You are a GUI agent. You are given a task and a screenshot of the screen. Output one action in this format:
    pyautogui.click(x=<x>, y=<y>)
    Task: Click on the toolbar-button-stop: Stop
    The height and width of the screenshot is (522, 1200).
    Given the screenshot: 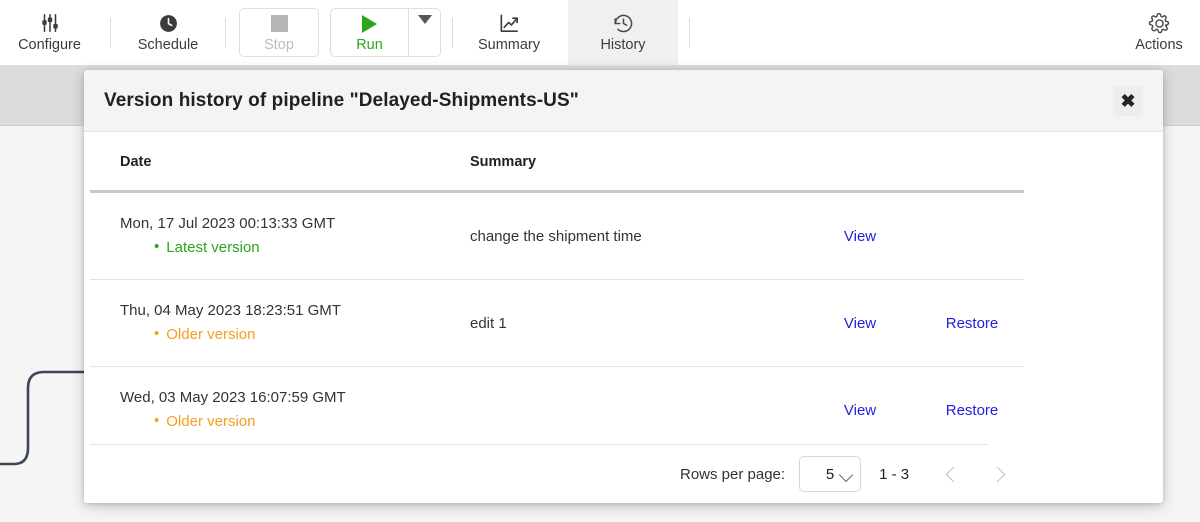 What is the action you would take?
    pyautogui.click(x=279, y=32)
    